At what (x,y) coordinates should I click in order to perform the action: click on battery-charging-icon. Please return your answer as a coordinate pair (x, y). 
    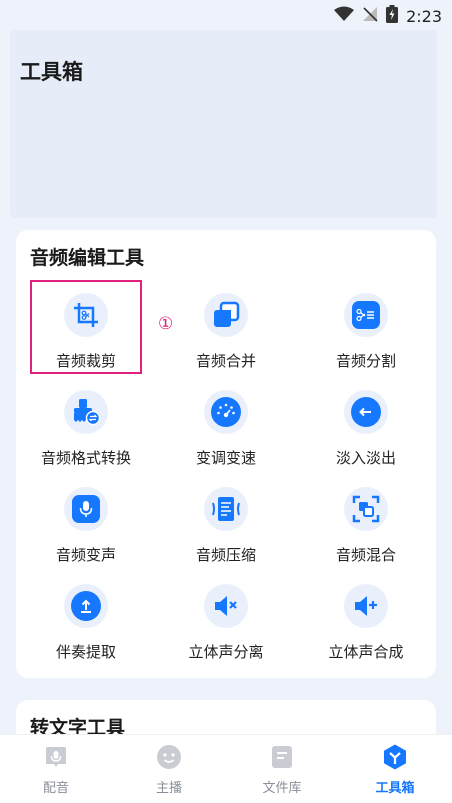
    Looking at the image, I should click on (392, 16).